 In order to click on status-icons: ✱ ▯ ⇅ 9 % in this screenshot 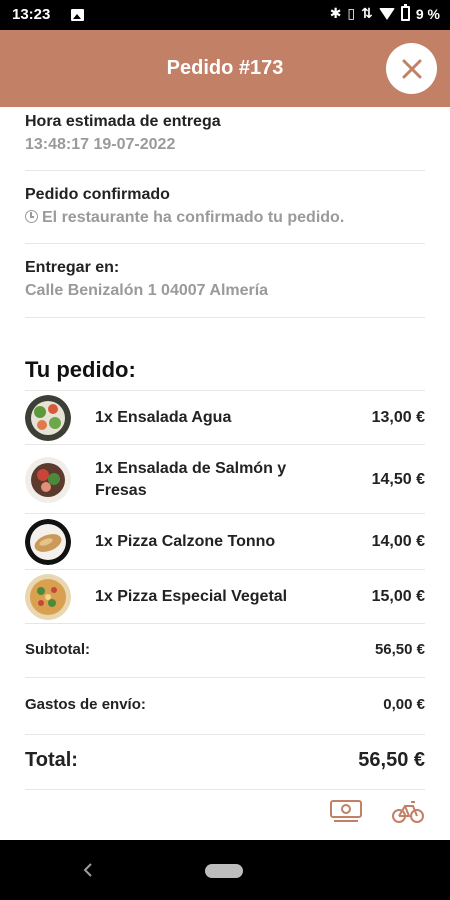, I will do `click(384, 13)`.